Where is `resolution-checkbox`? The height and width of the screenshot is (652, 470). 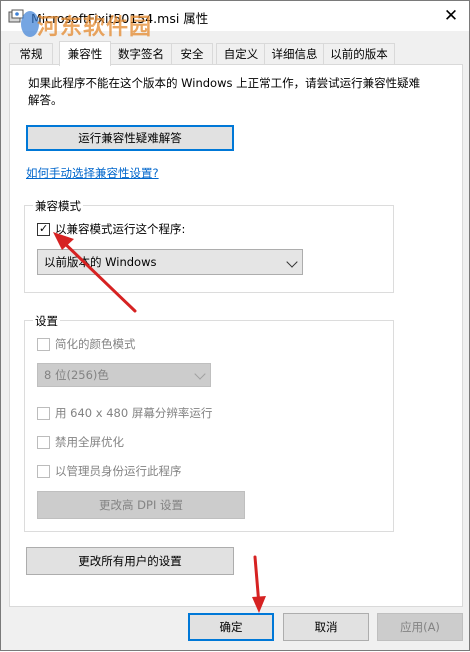 resolution-checkbox is located at coordinates (43, 413).